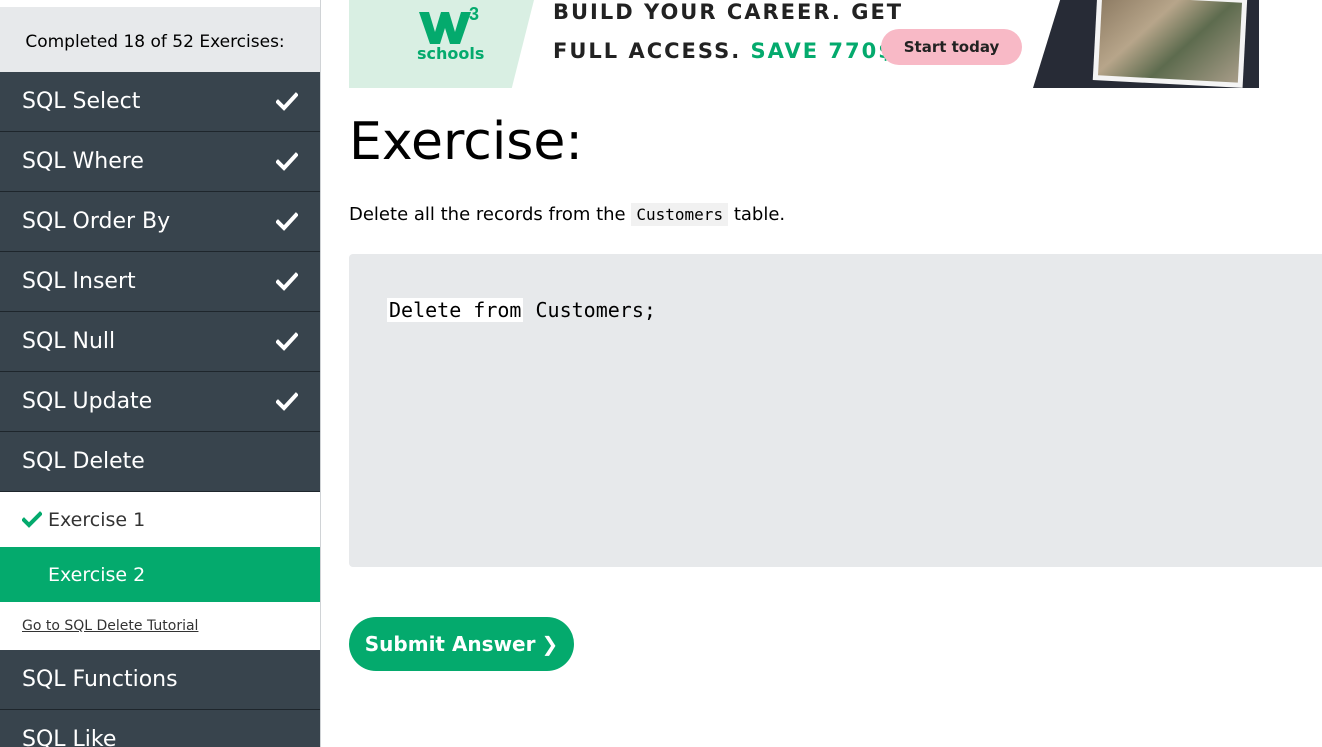 Image resolution: width=1322 pixels, height=747 pixels. Describe the element at coordinates (69, 737) in the screenshot. I see `sidebar-item-label: SQL Like` at that location.